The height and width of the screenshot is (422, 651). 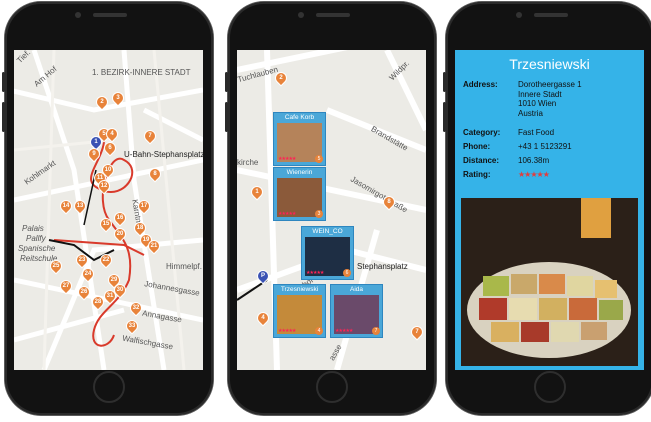 What do you see at coordinates (534, 174) in the screenshot?
I see `rating-stars-icon: ★★★★★` at bounding box center [534, 174].